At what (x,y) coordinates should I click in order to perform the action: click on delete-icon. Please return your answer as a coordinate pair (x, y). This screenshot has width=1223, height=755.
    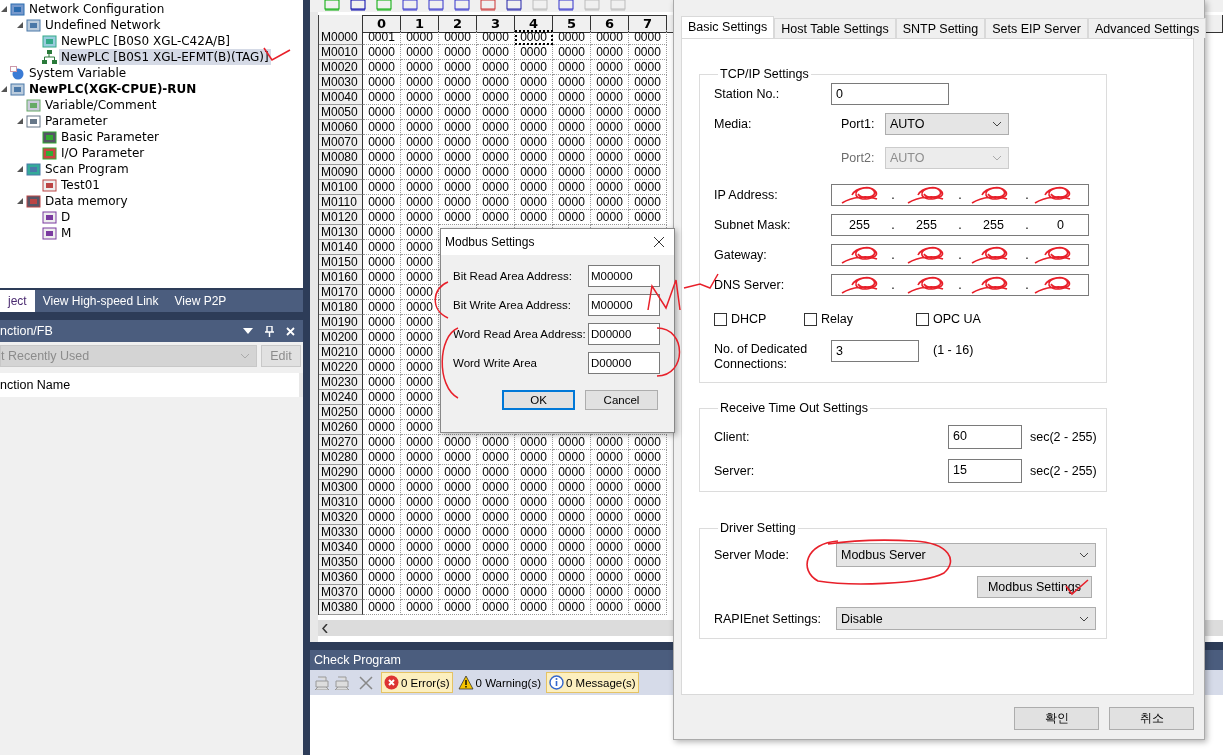
    Looking at the image, I should click on (366, 682).